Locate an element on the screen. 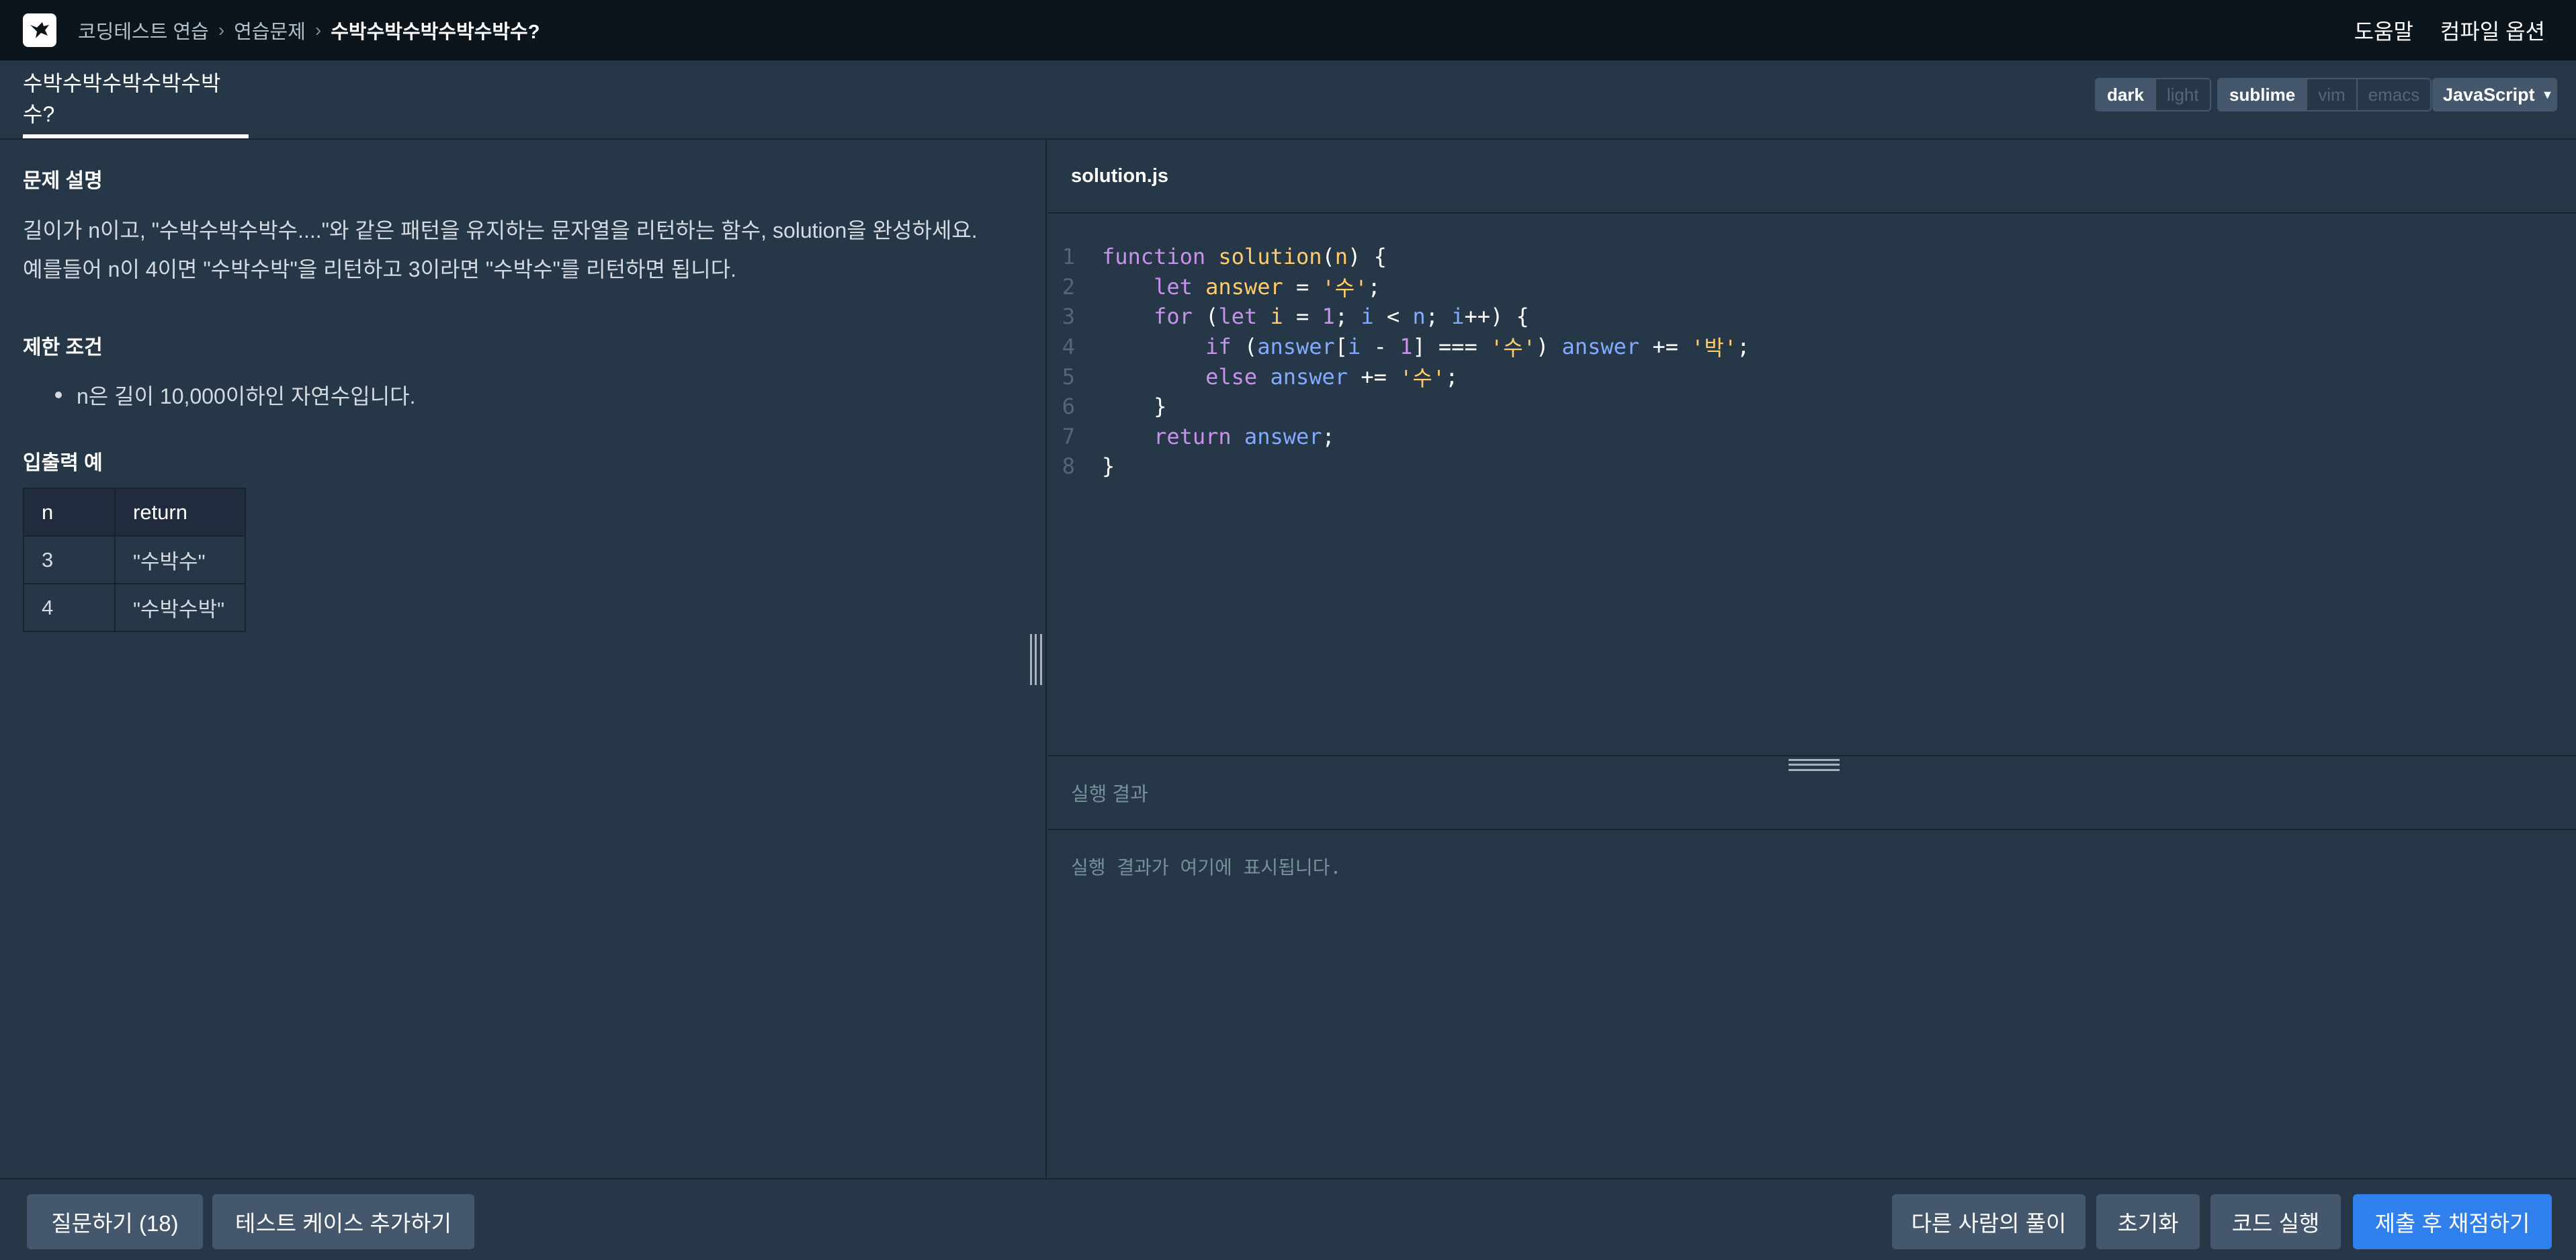  description-heading: 문제 설명 is located at coordinates (63, 181).